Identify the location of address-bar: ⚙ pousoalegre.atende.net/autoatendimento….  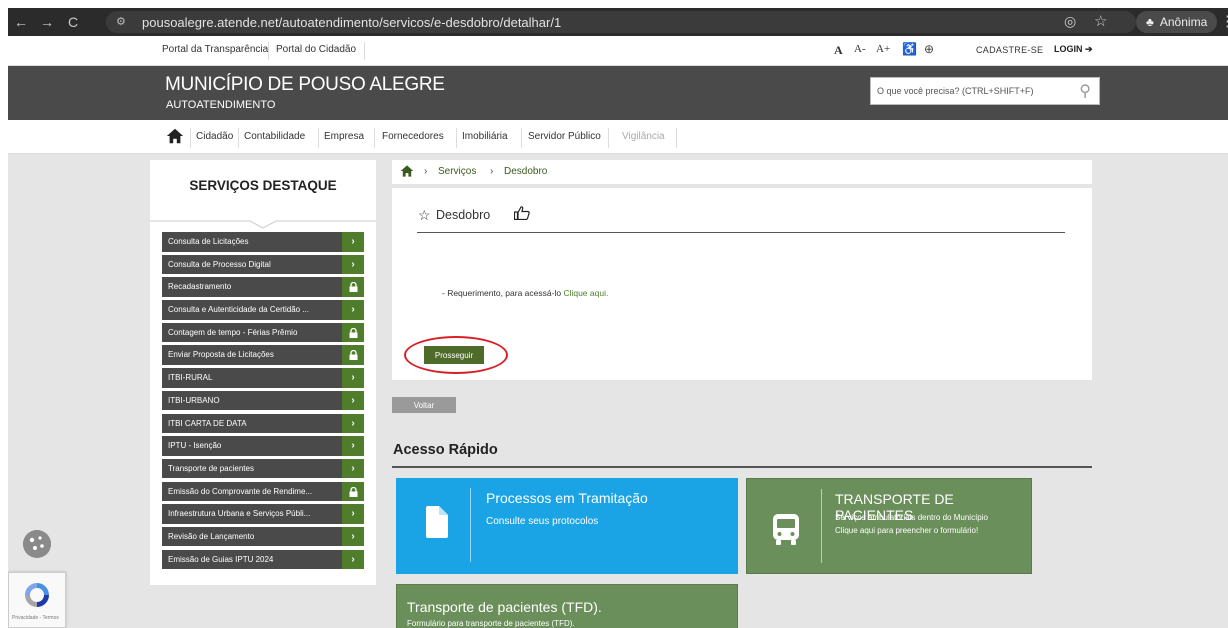
(621, 22).